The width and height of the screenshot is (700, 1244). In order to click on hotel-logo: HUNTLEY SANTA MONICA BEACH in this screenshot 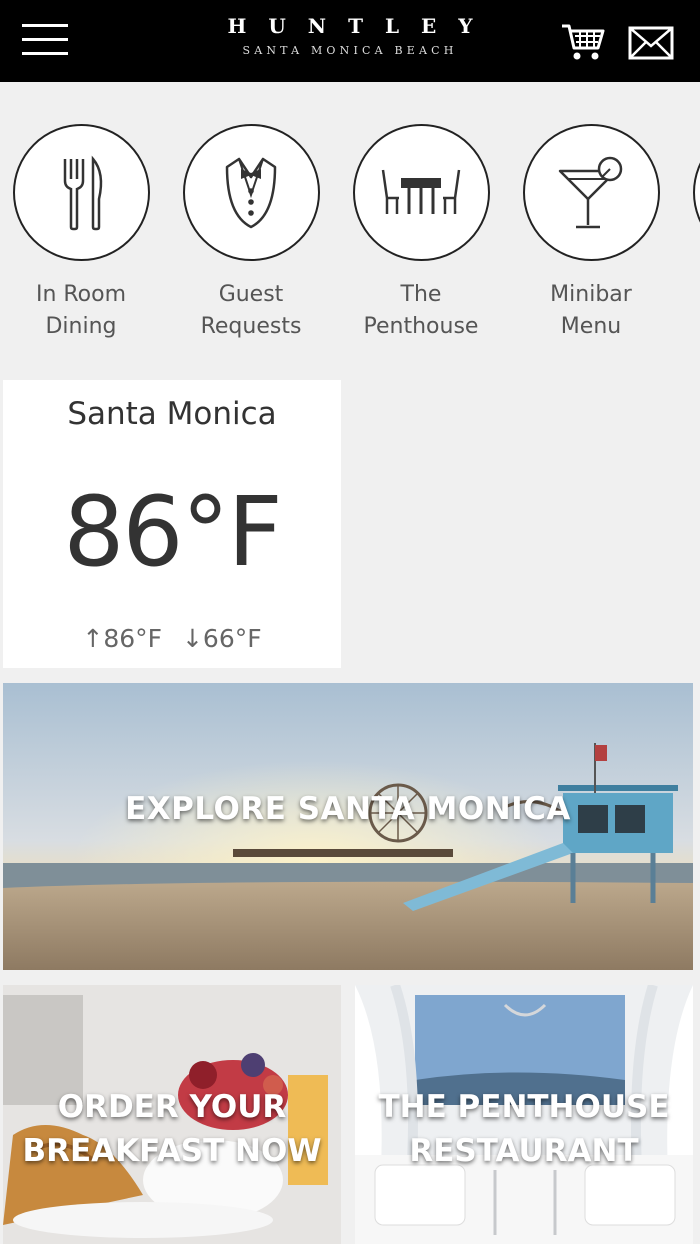, I will do `click(350, 35)`.